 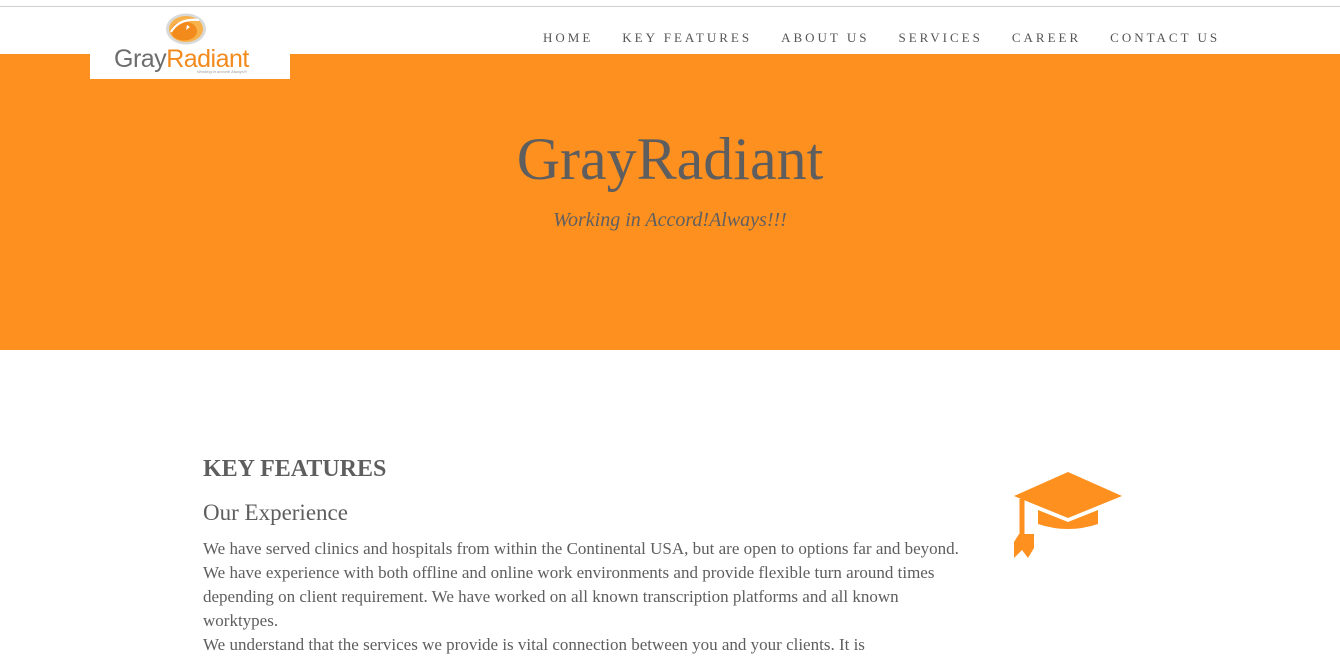 What do you see at coordinates (568, 38) in the screenshot?
I see `nav-home: HOME` at bounding box center [568, 38].